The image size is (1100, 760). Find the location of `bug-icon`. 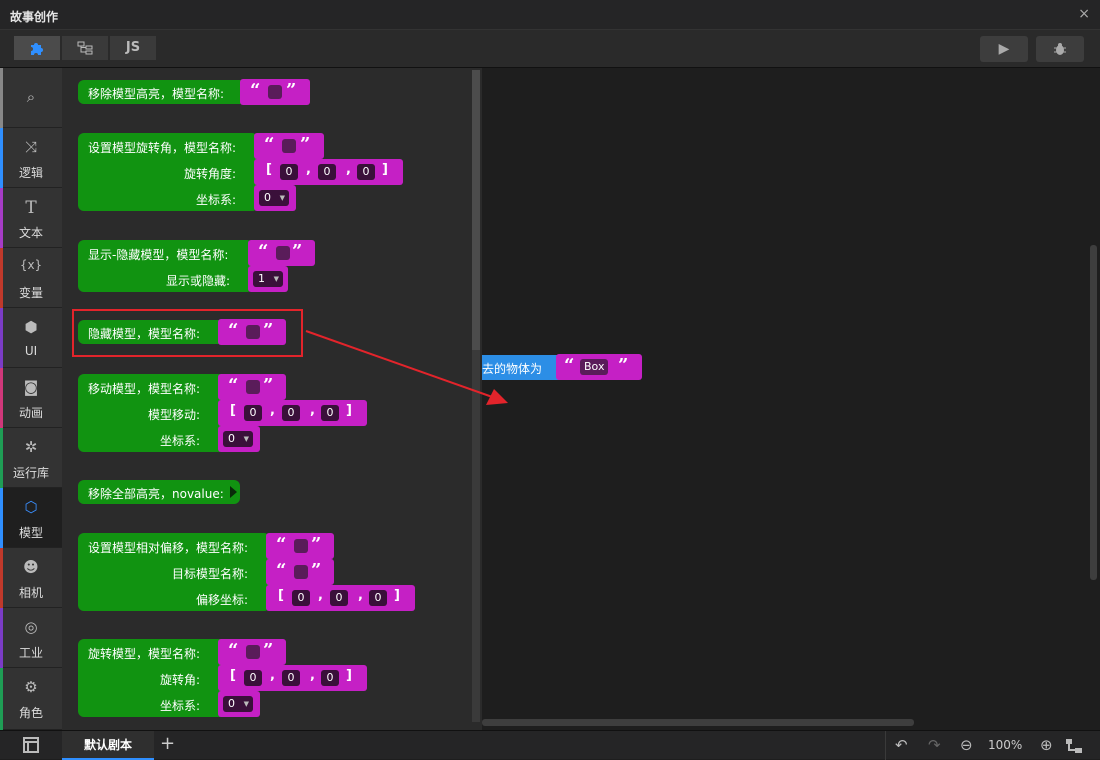

bug-icon is located at coordinates (1060, 49).